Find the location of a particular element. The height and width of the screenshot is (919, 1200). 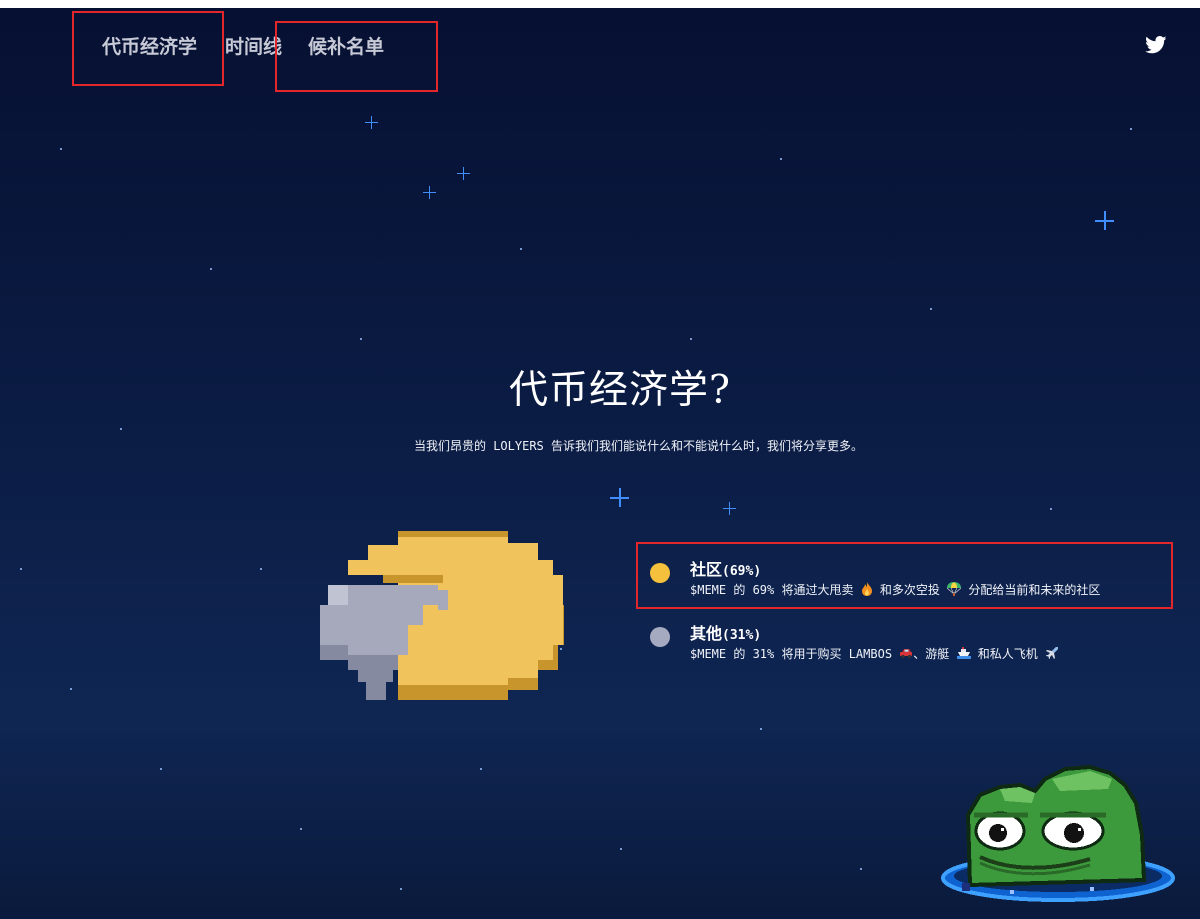

twitter-icon is located at coordinates (1156, 45).